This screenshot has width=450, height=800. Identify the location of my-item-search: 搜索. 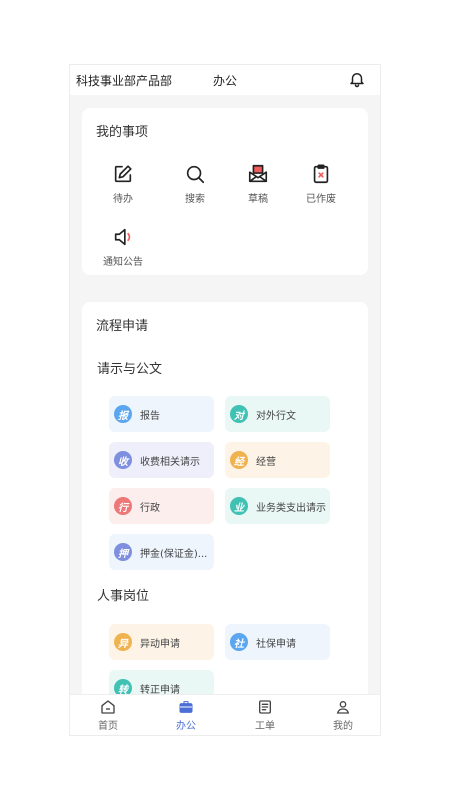
(195, 184).